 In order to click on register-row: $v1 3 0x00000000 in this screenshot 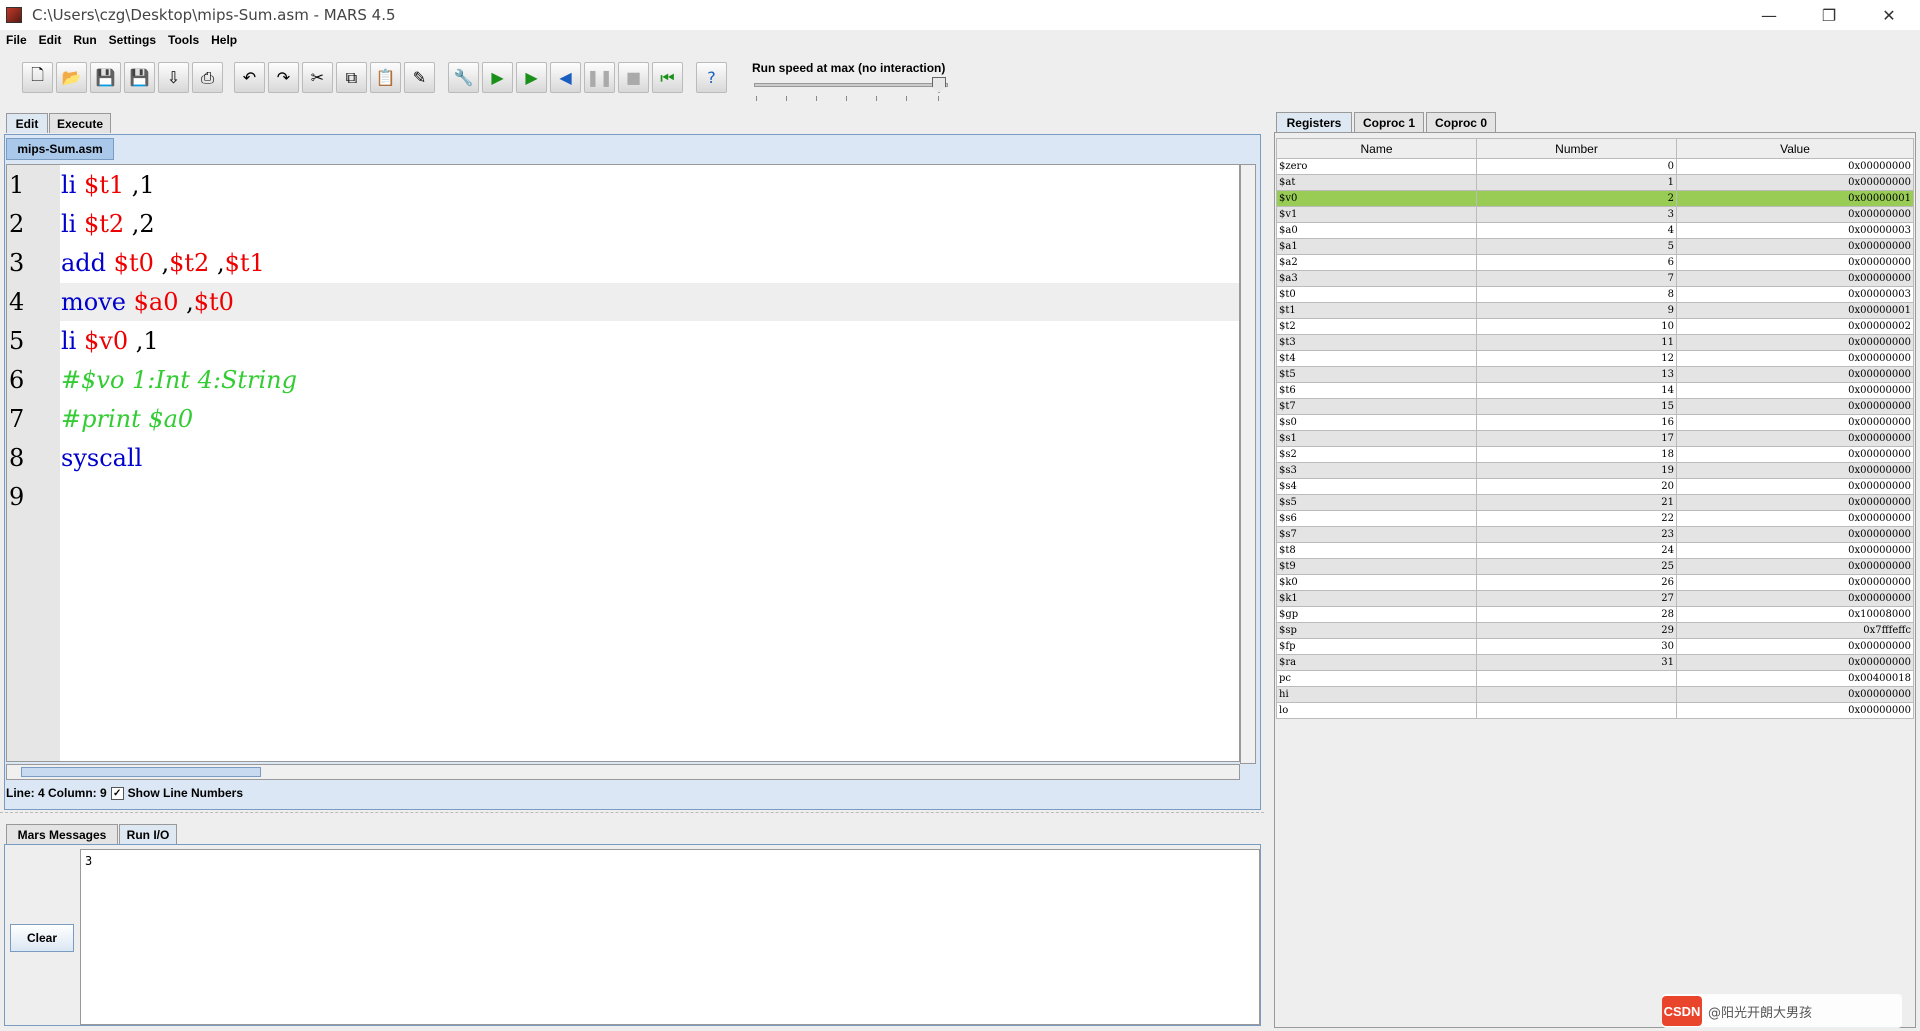, I will do `click(1595, 214)`.